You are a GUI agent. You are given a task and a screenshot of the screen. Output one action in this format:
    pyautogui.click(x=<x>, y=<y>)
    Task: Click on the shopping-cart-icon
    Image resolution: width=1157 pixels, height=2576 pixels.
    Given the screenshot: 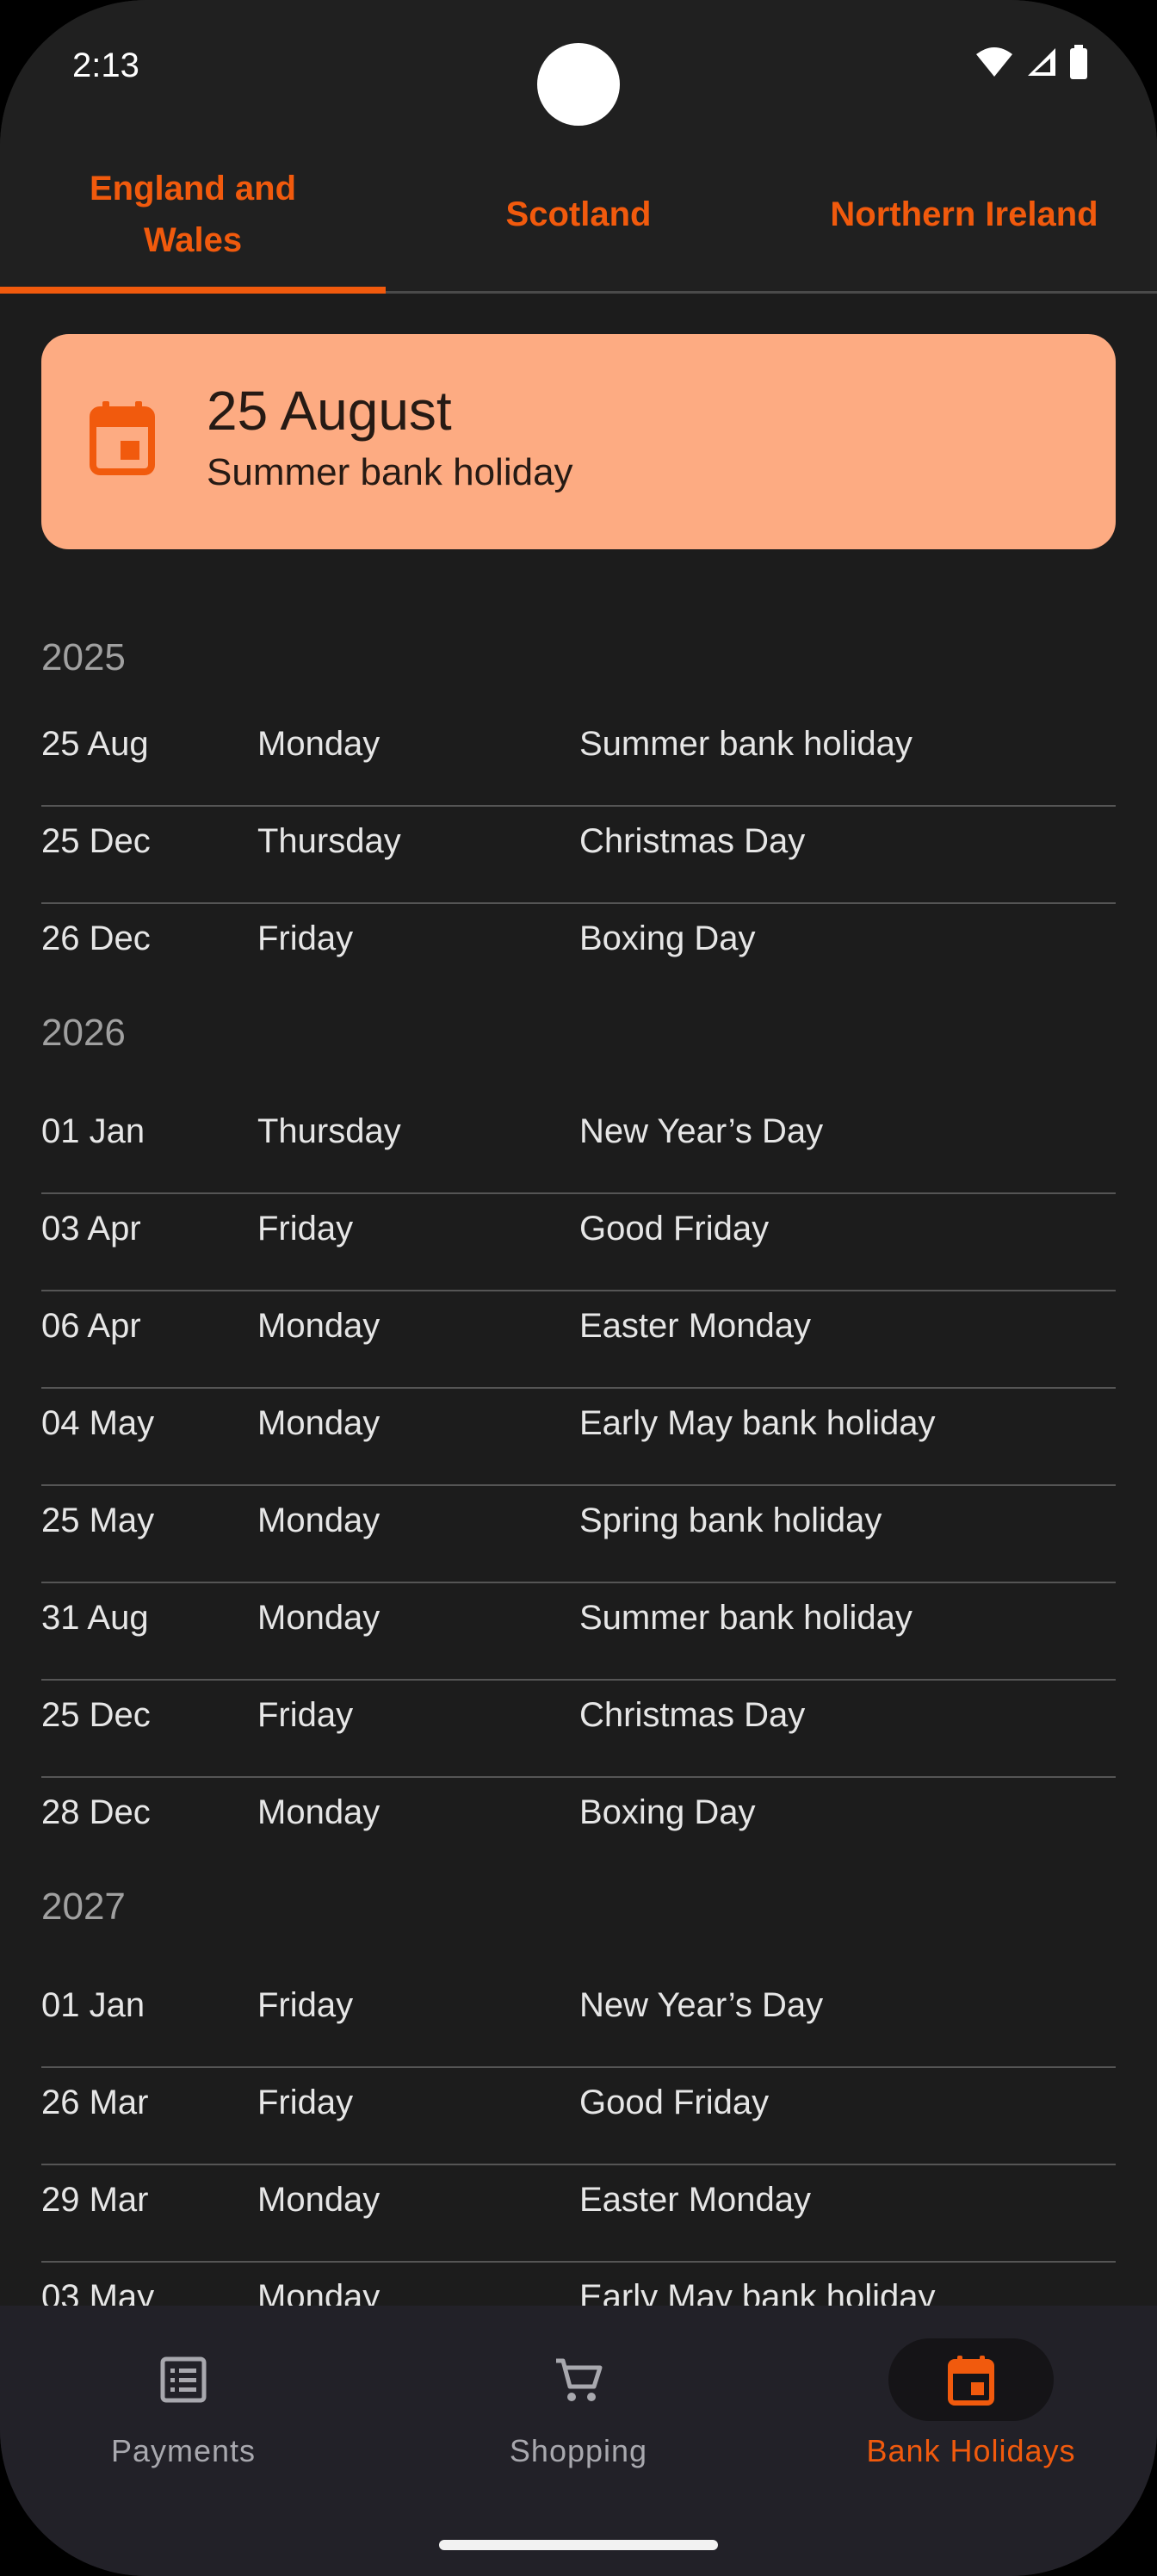 What is the action you would take?
    pyautogui.click(x=579, y=2380)
    